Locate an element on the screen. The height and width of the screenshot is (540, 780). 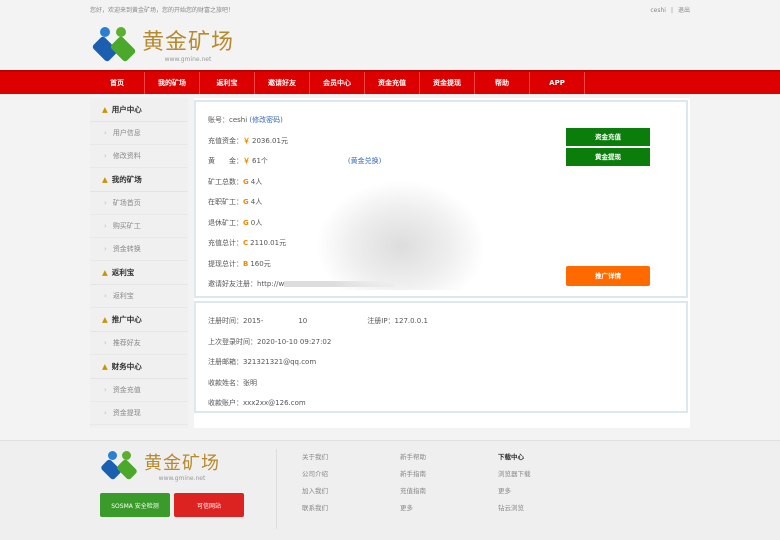
nav-app: APP is located at coordinates (557, 83).